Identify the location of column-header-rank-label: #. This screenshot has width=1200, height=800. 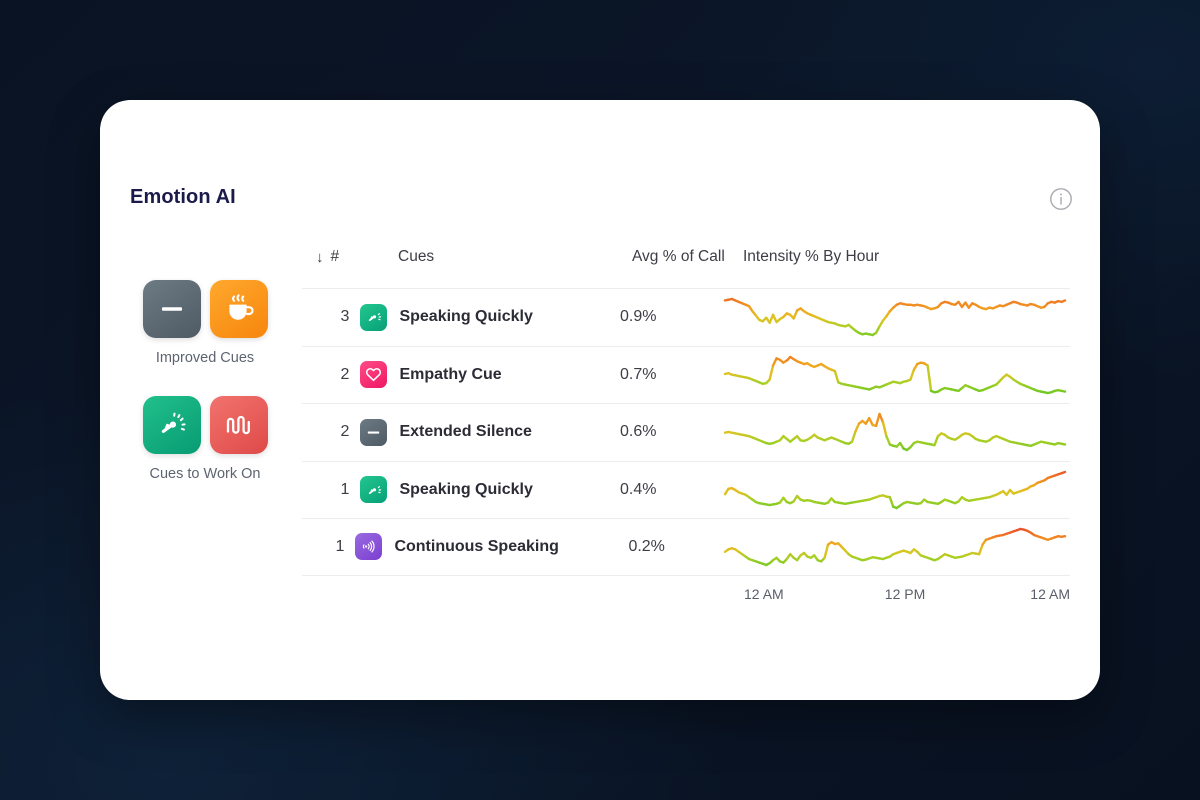
(335, 256).